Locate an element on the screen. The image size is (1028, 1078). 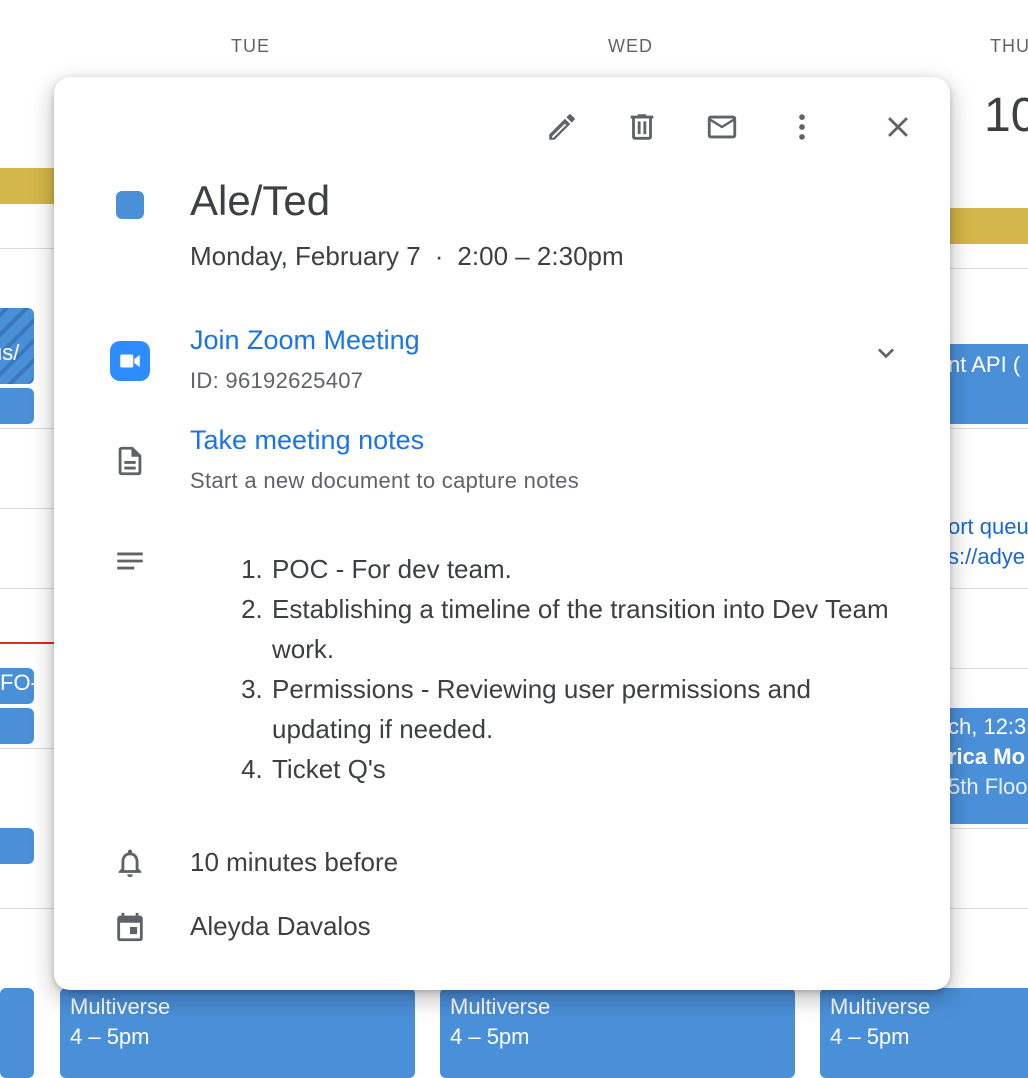
email-guests-button is located at coordinates (722, 127).